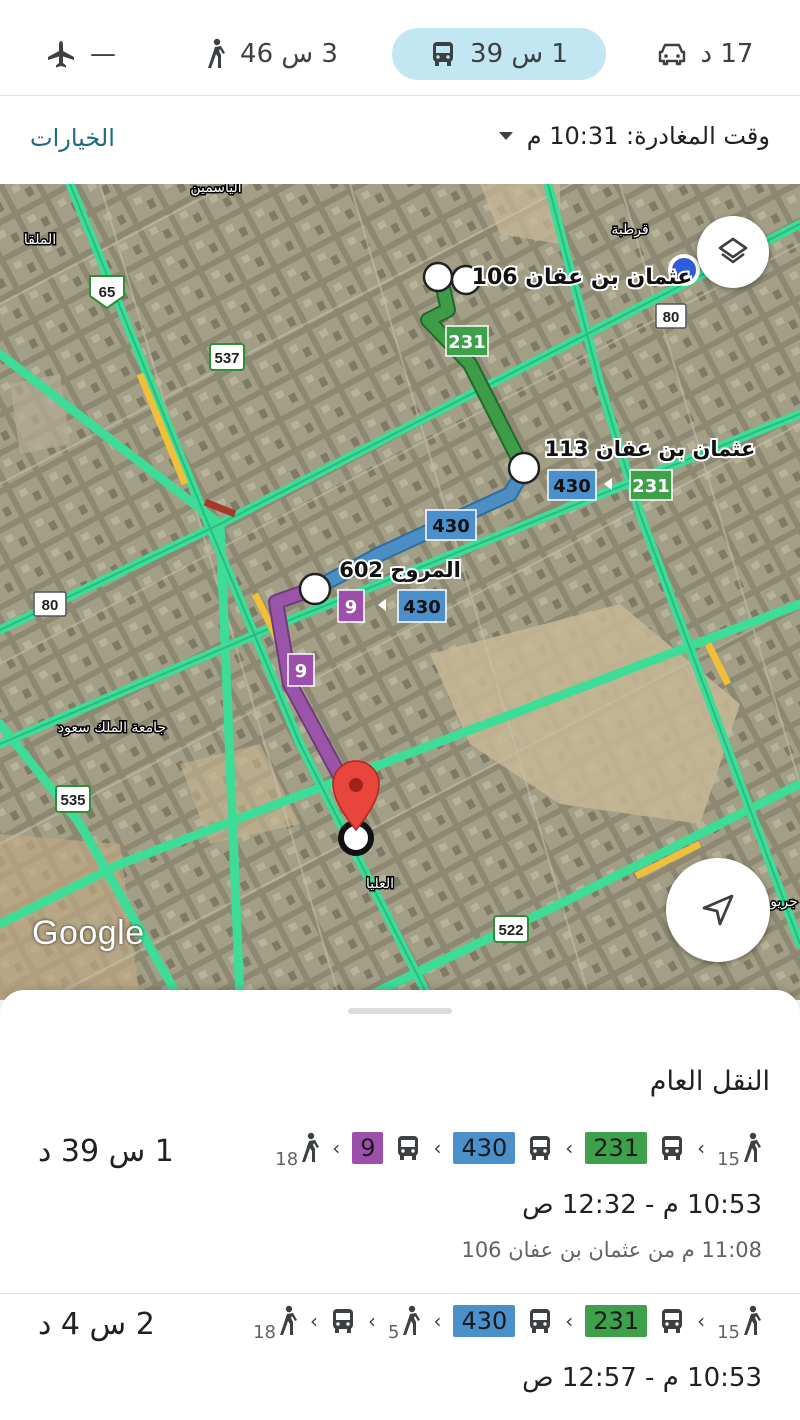 The height and width of the screenshot is (1420, 800). What do you see at coordinates (106, 1151) in the screenshot?
I see `route-duration: 1 س 39 د` at bounding box center [106, 1151].